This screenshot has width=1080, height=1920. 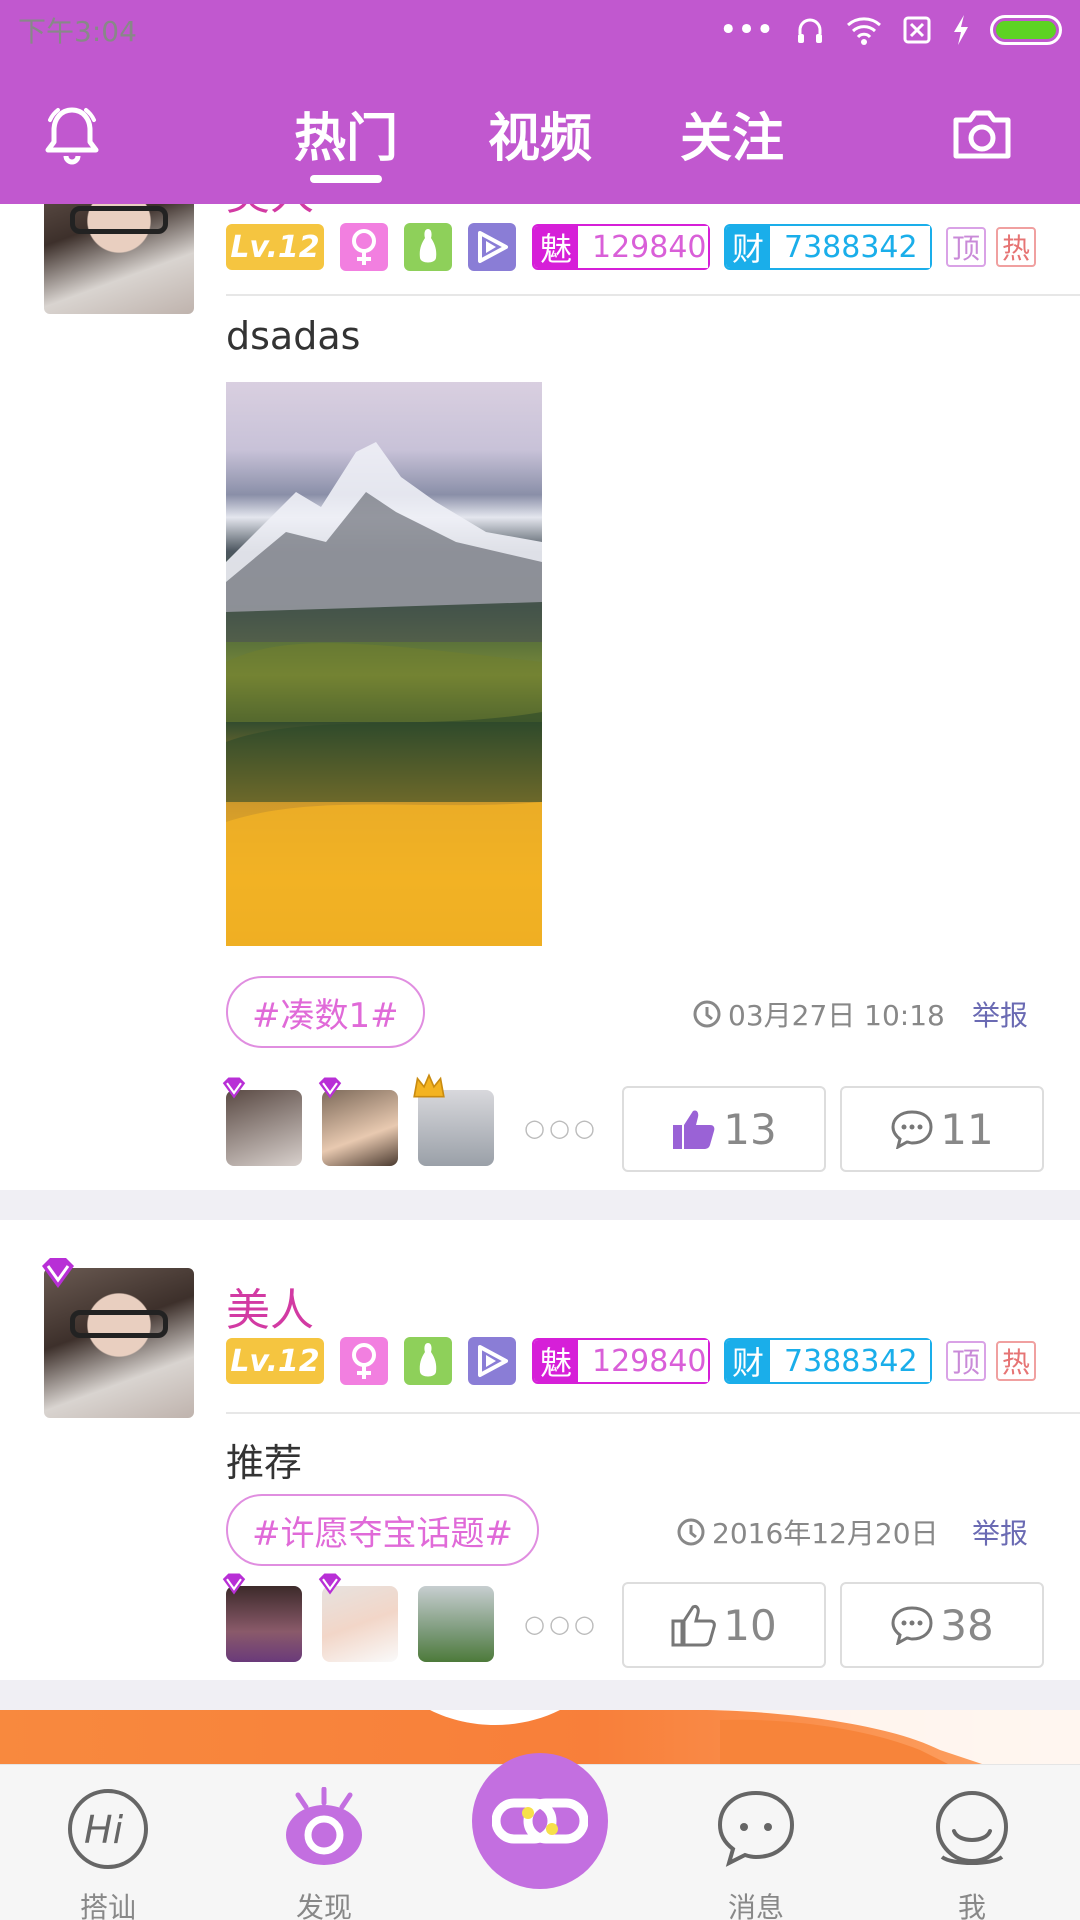 I want to click on battery-icon, so click(x=1026, y=30).